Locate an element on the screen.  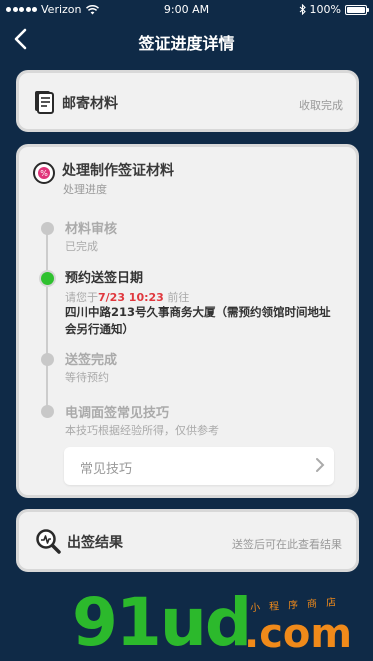
chevron-right-icon is located at coordinates (320, 465).